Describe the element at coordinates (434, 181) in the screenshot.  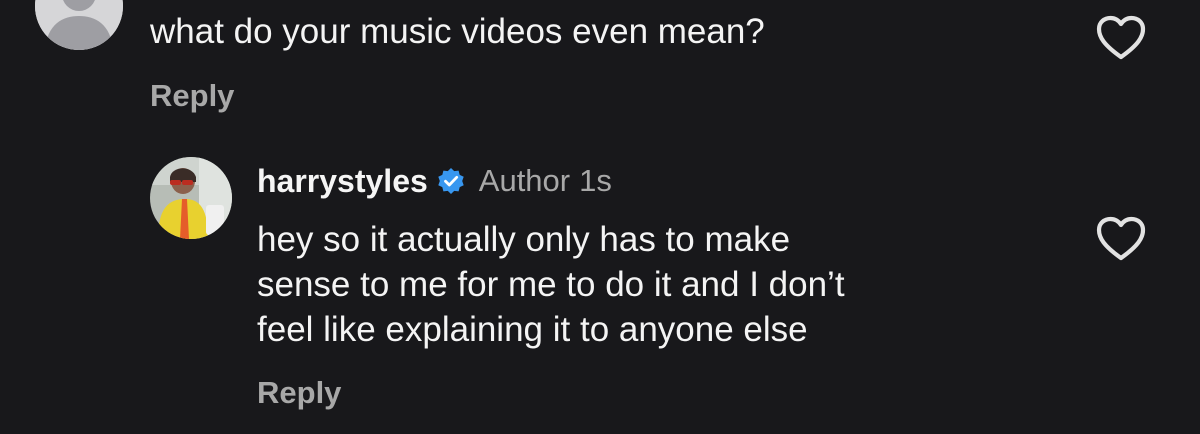
I see `comment-meta: harrystyles Author 1s` at that location.